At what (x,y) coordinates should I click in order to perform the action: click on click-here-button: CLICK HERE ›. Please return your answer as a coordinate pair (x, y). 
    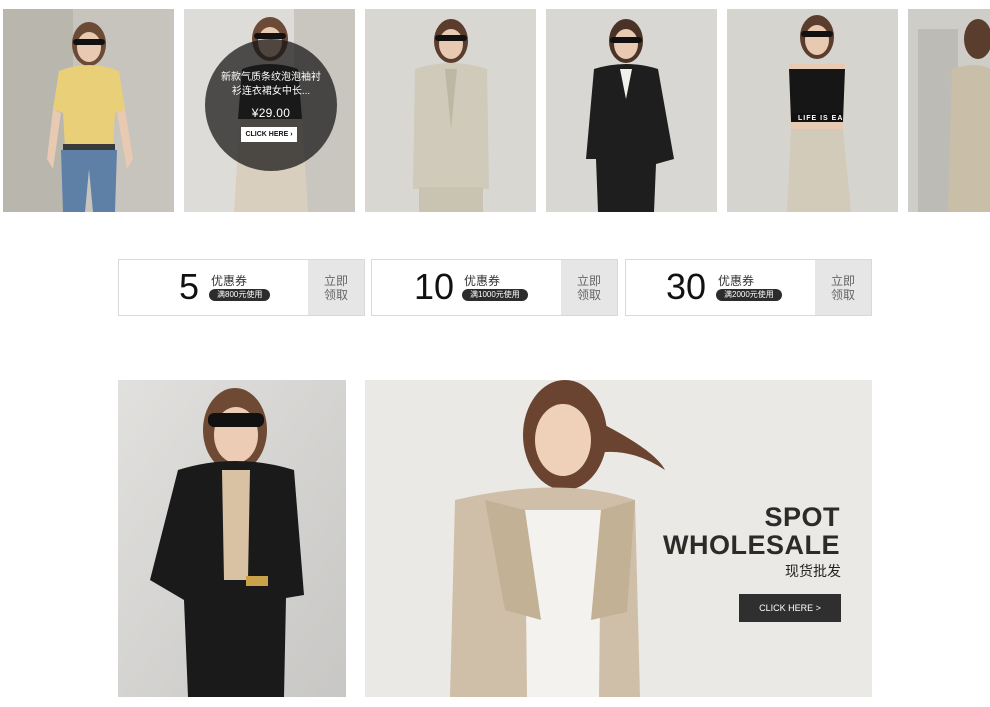
    Looking at the image, I should click on (269, 134).